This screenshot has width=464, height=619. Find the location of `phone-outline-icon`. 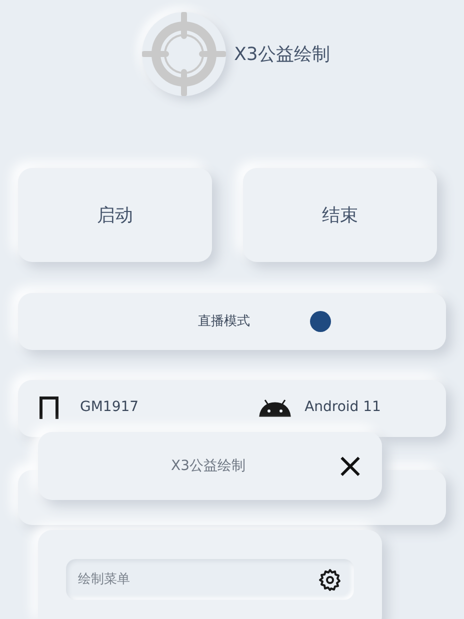

phone-outline-icon is located at coordinates (49, 407).